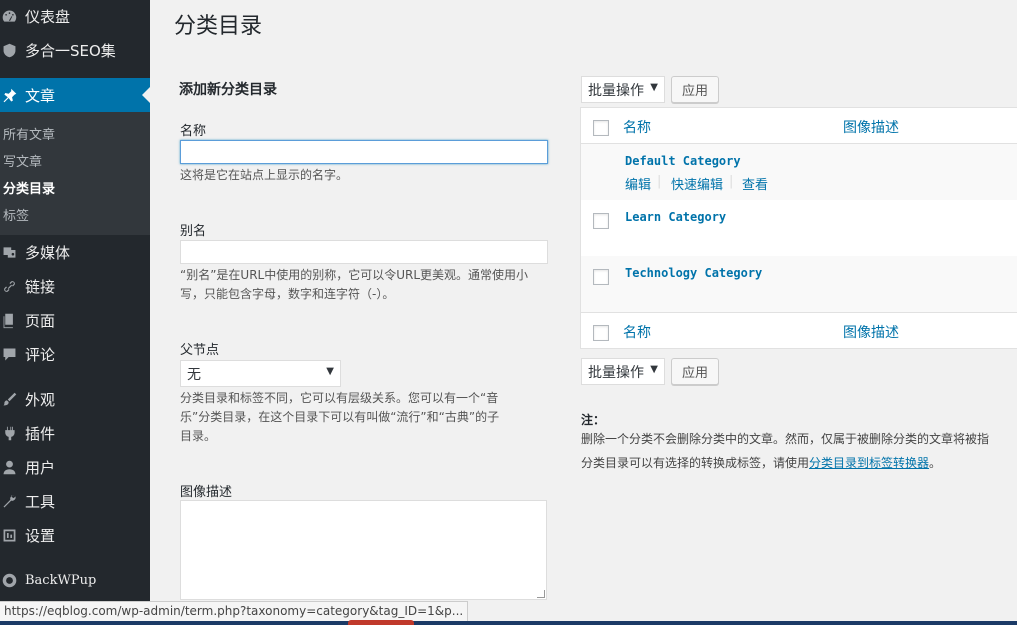 The height and width of the screenshot is (625, 1017). I want to click on menu-backwpup-label: BackWPup, so click(61, 580).